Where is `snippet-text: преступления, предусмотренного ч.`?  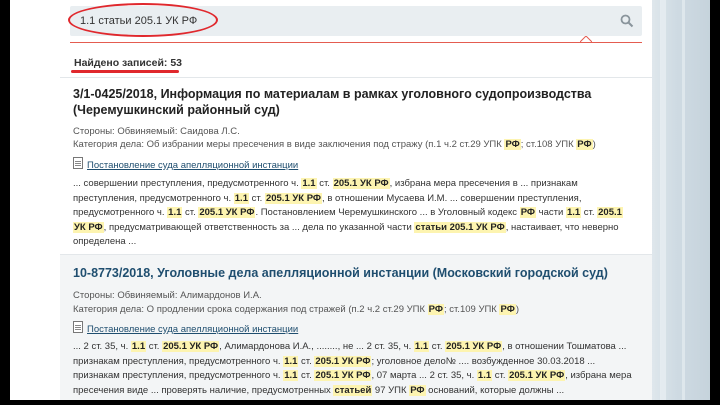
snippet-text: преступления, предусмотренного ч. is located at coordinates (153, 198).